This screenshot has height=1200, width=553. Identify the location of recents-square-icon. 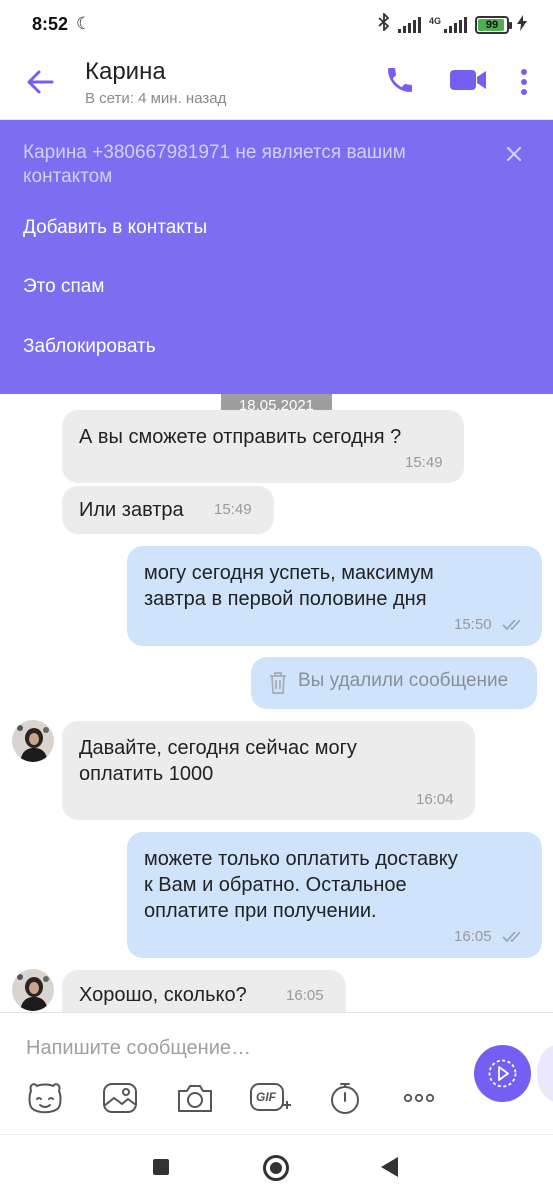
(161, 1167).